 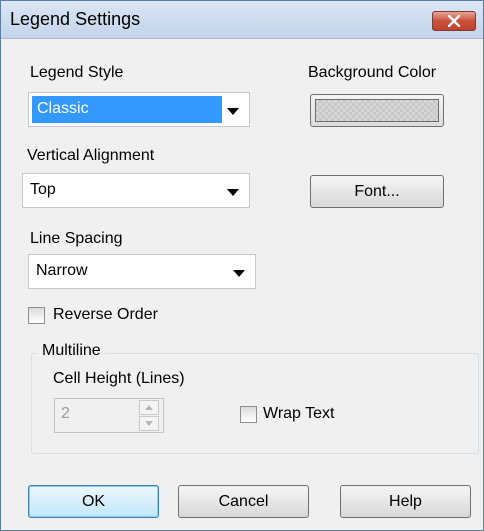 I want to click on legend-style-dropdown: Classic, so click(x=139, y=109).